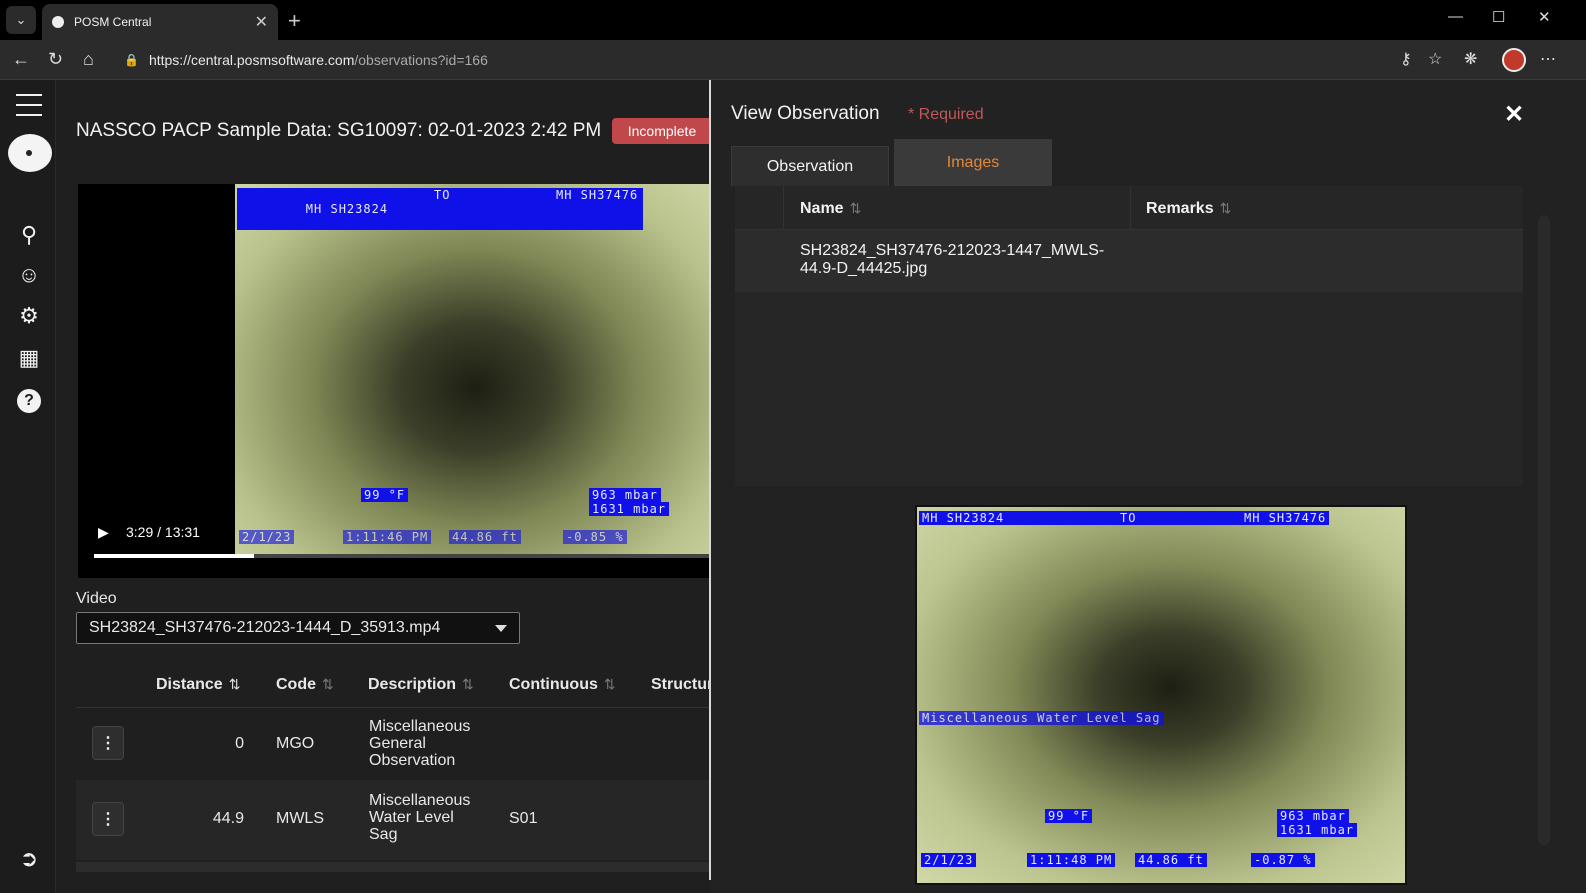  What do you see at coordinates (1069, 816) in the screenshot?
I see `preview-osd-temperature: 99 °F` at bounding box center [1069, 816].